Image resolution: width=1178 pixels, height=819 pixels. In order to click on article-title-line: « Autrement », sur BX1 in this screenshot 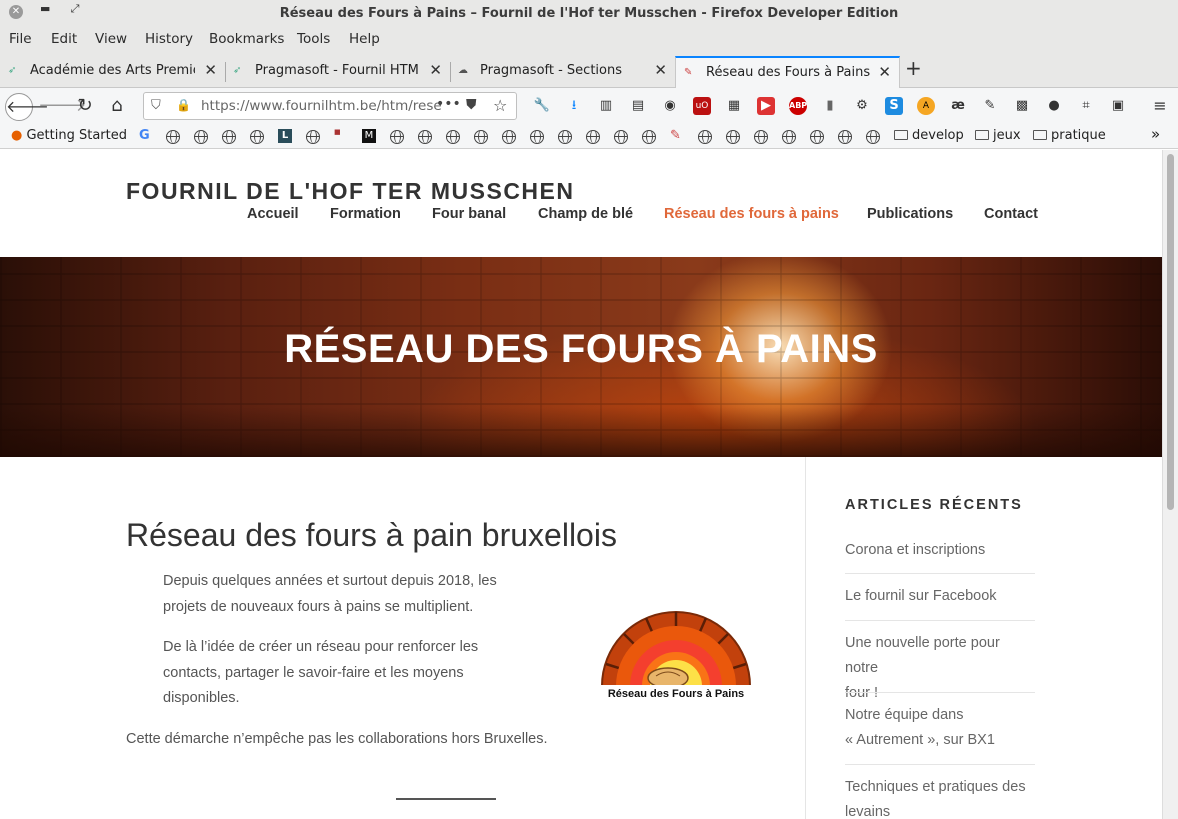, I will do `click(940, 740)`.